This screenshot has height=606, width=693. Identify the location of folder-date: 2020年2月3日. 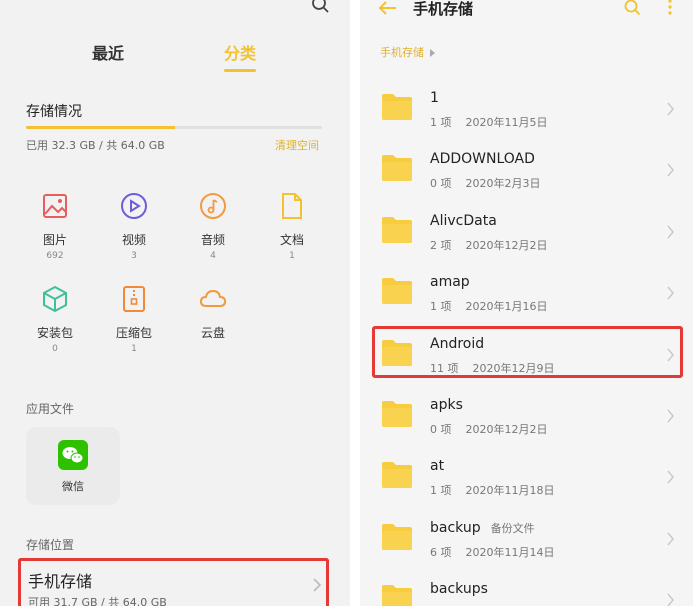
(503, 184).